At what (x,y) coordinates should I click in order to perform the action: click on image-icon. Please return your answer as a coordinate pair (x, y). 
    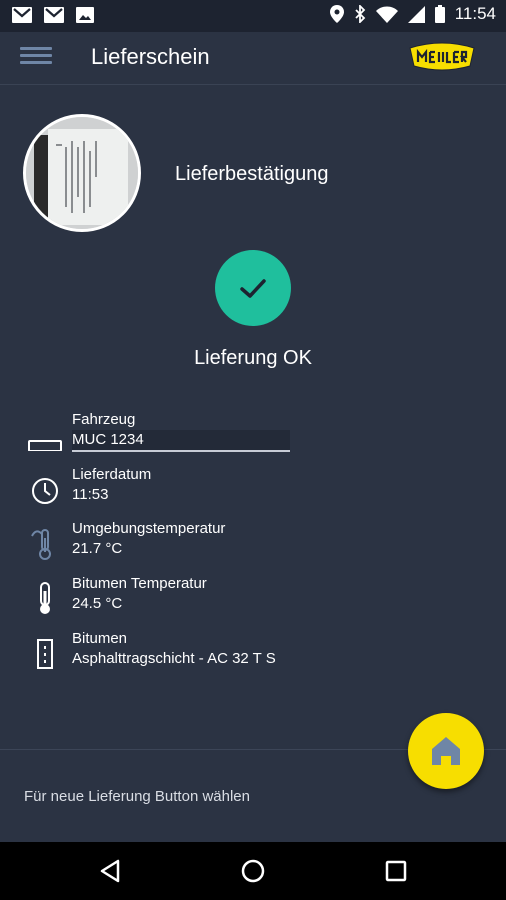
    Looking at the image, I should click on (86, 15).